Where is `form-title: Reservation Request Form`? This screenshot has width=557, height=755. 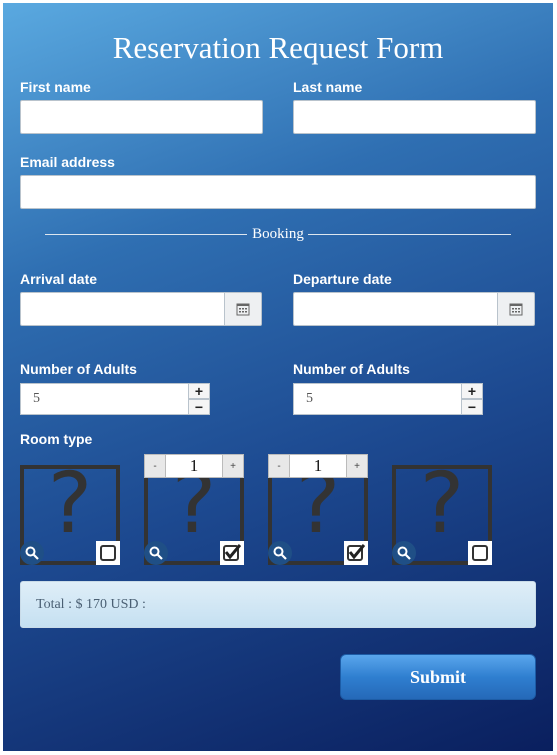 form-title: Reservation Request Form is located at coordinates (278, 47).